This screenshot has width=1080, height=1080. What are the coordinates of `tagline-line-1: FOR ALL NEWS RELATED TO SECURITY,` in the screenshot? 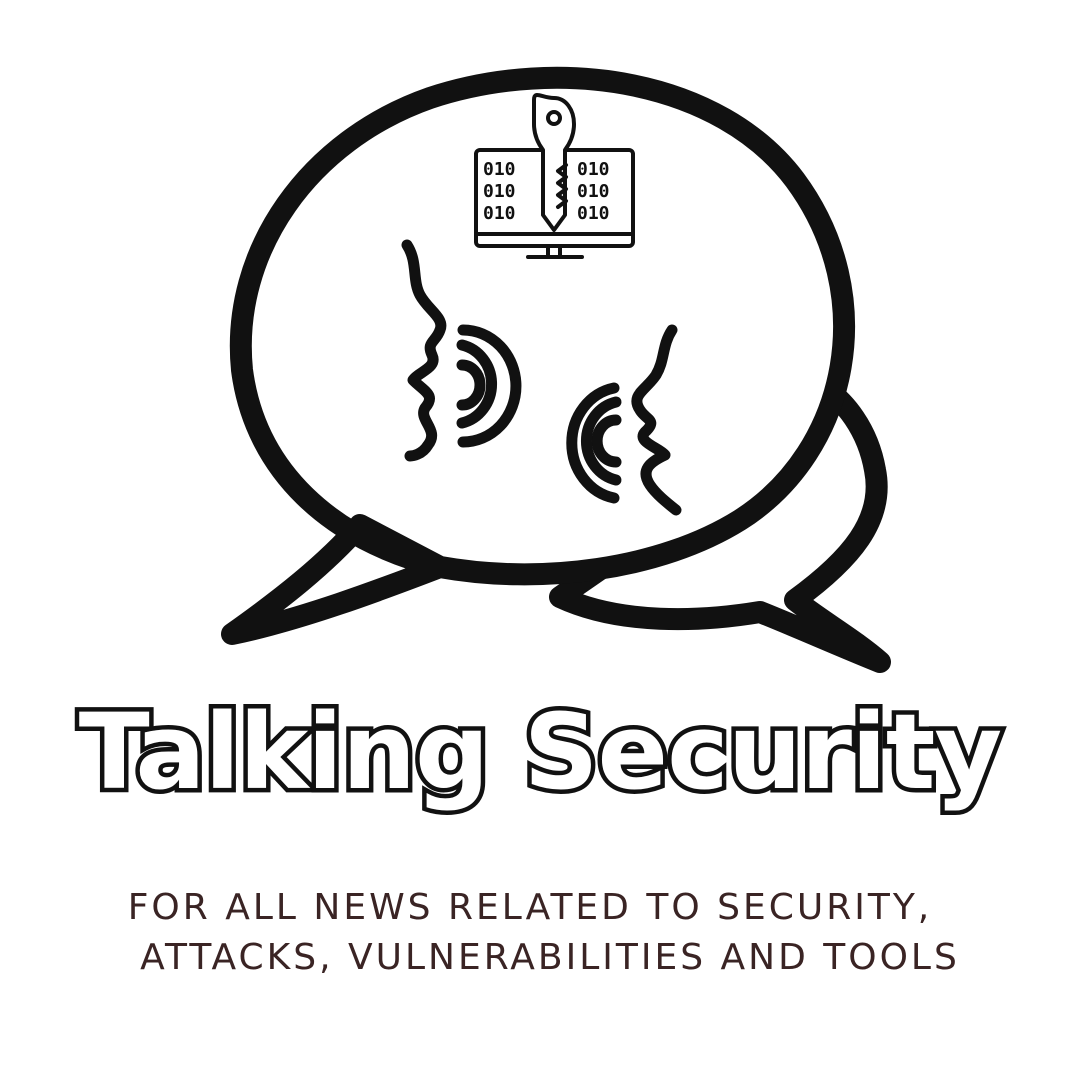 It's located at (530, 907).